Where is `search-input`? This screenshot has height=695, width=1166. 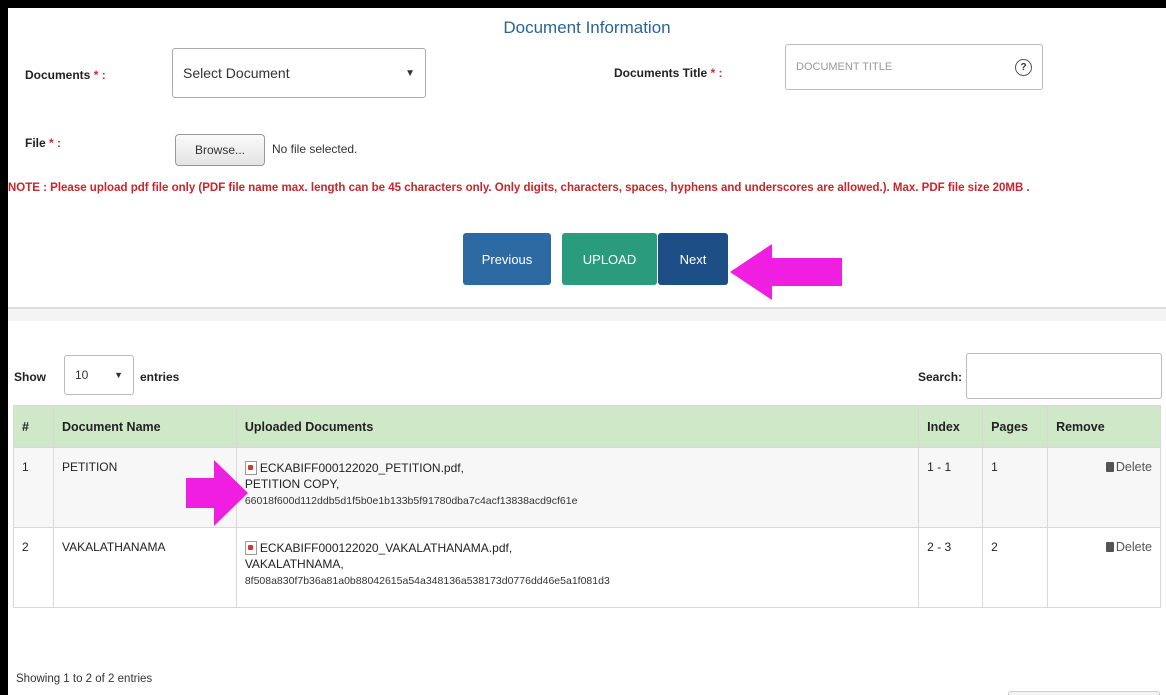 search-input is located at coordinates (1064, 376).